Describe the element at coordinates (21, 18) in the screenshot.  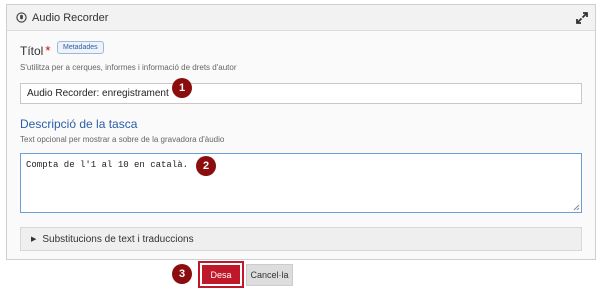
I see `microphone-icon` at that location.